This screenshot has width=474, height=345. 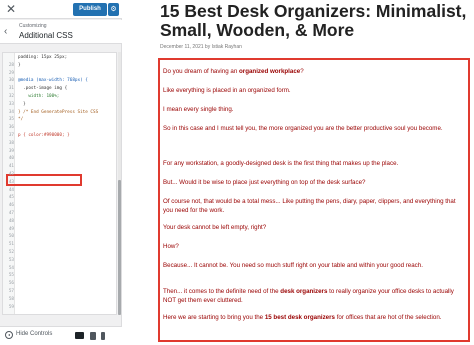 I want to click on code-text: .post-image img {, so click(x=43, y=89).